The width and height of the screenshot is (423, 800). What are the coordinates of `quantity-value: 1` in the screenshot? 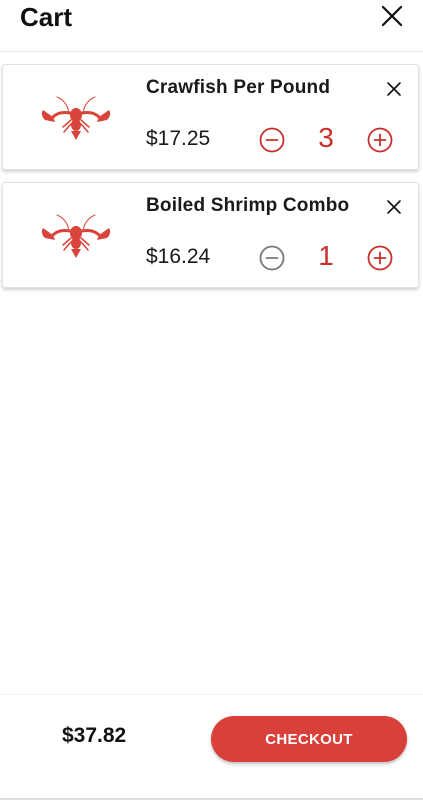 It's located at (326, 255).